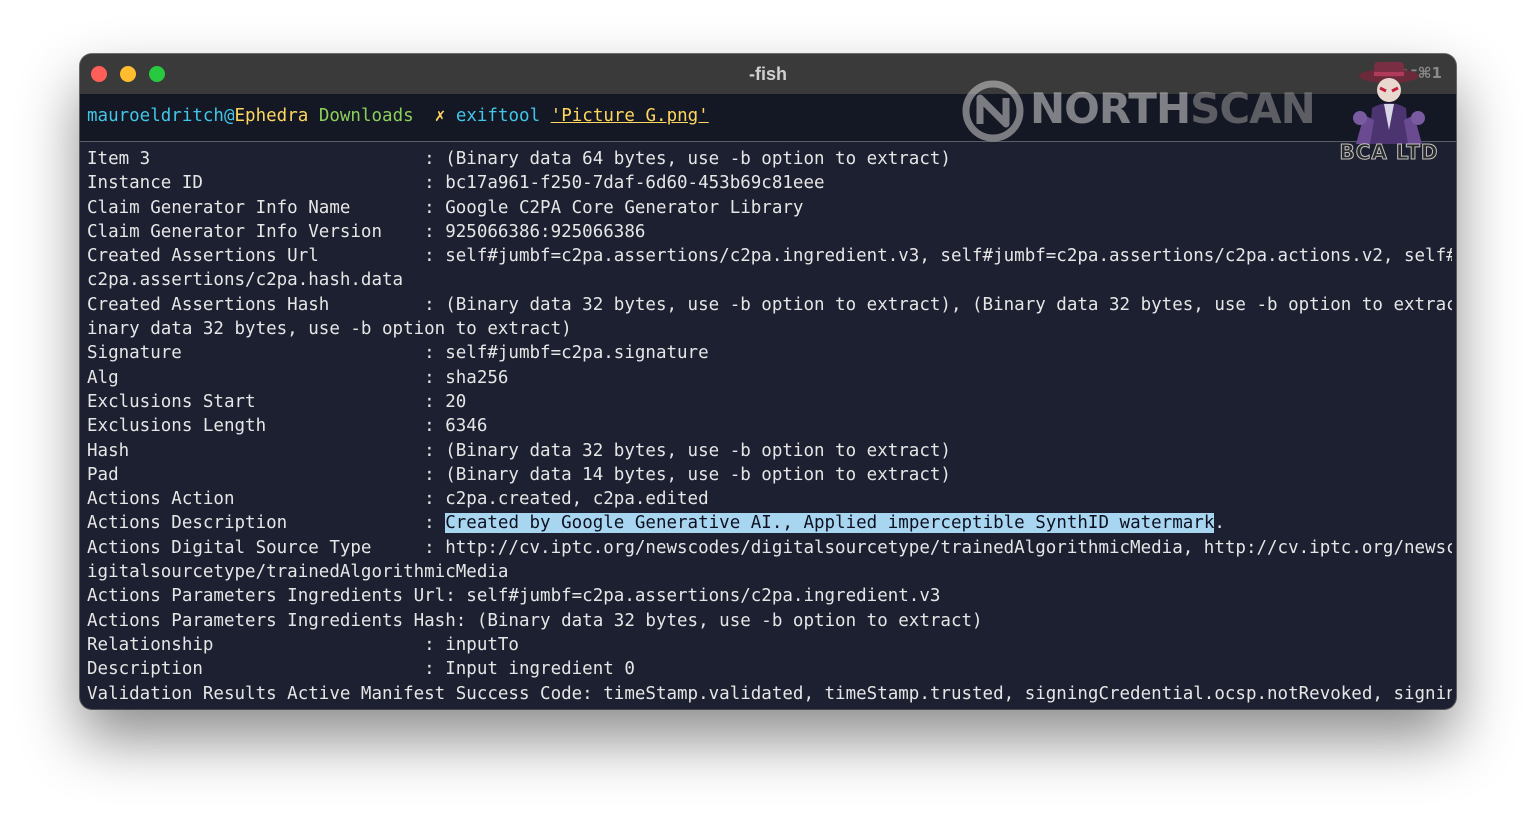 This screenshot has height=815, width=1536. Describe the element at coordinates (361, 669) in the screenshot. I see `output-line: Description : Input ingredient 0` at that location.